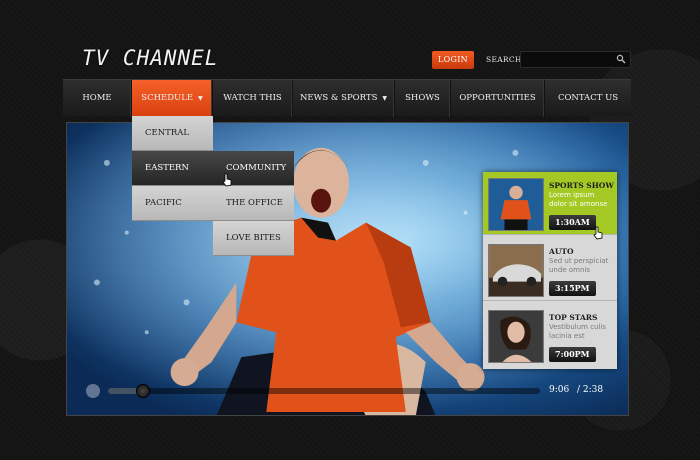 Image resolution: width=700 pixels, height=460 pixels. I want to click on nav-item-news-sports: NEWS & SPORTS ▼, so click(344, 98).